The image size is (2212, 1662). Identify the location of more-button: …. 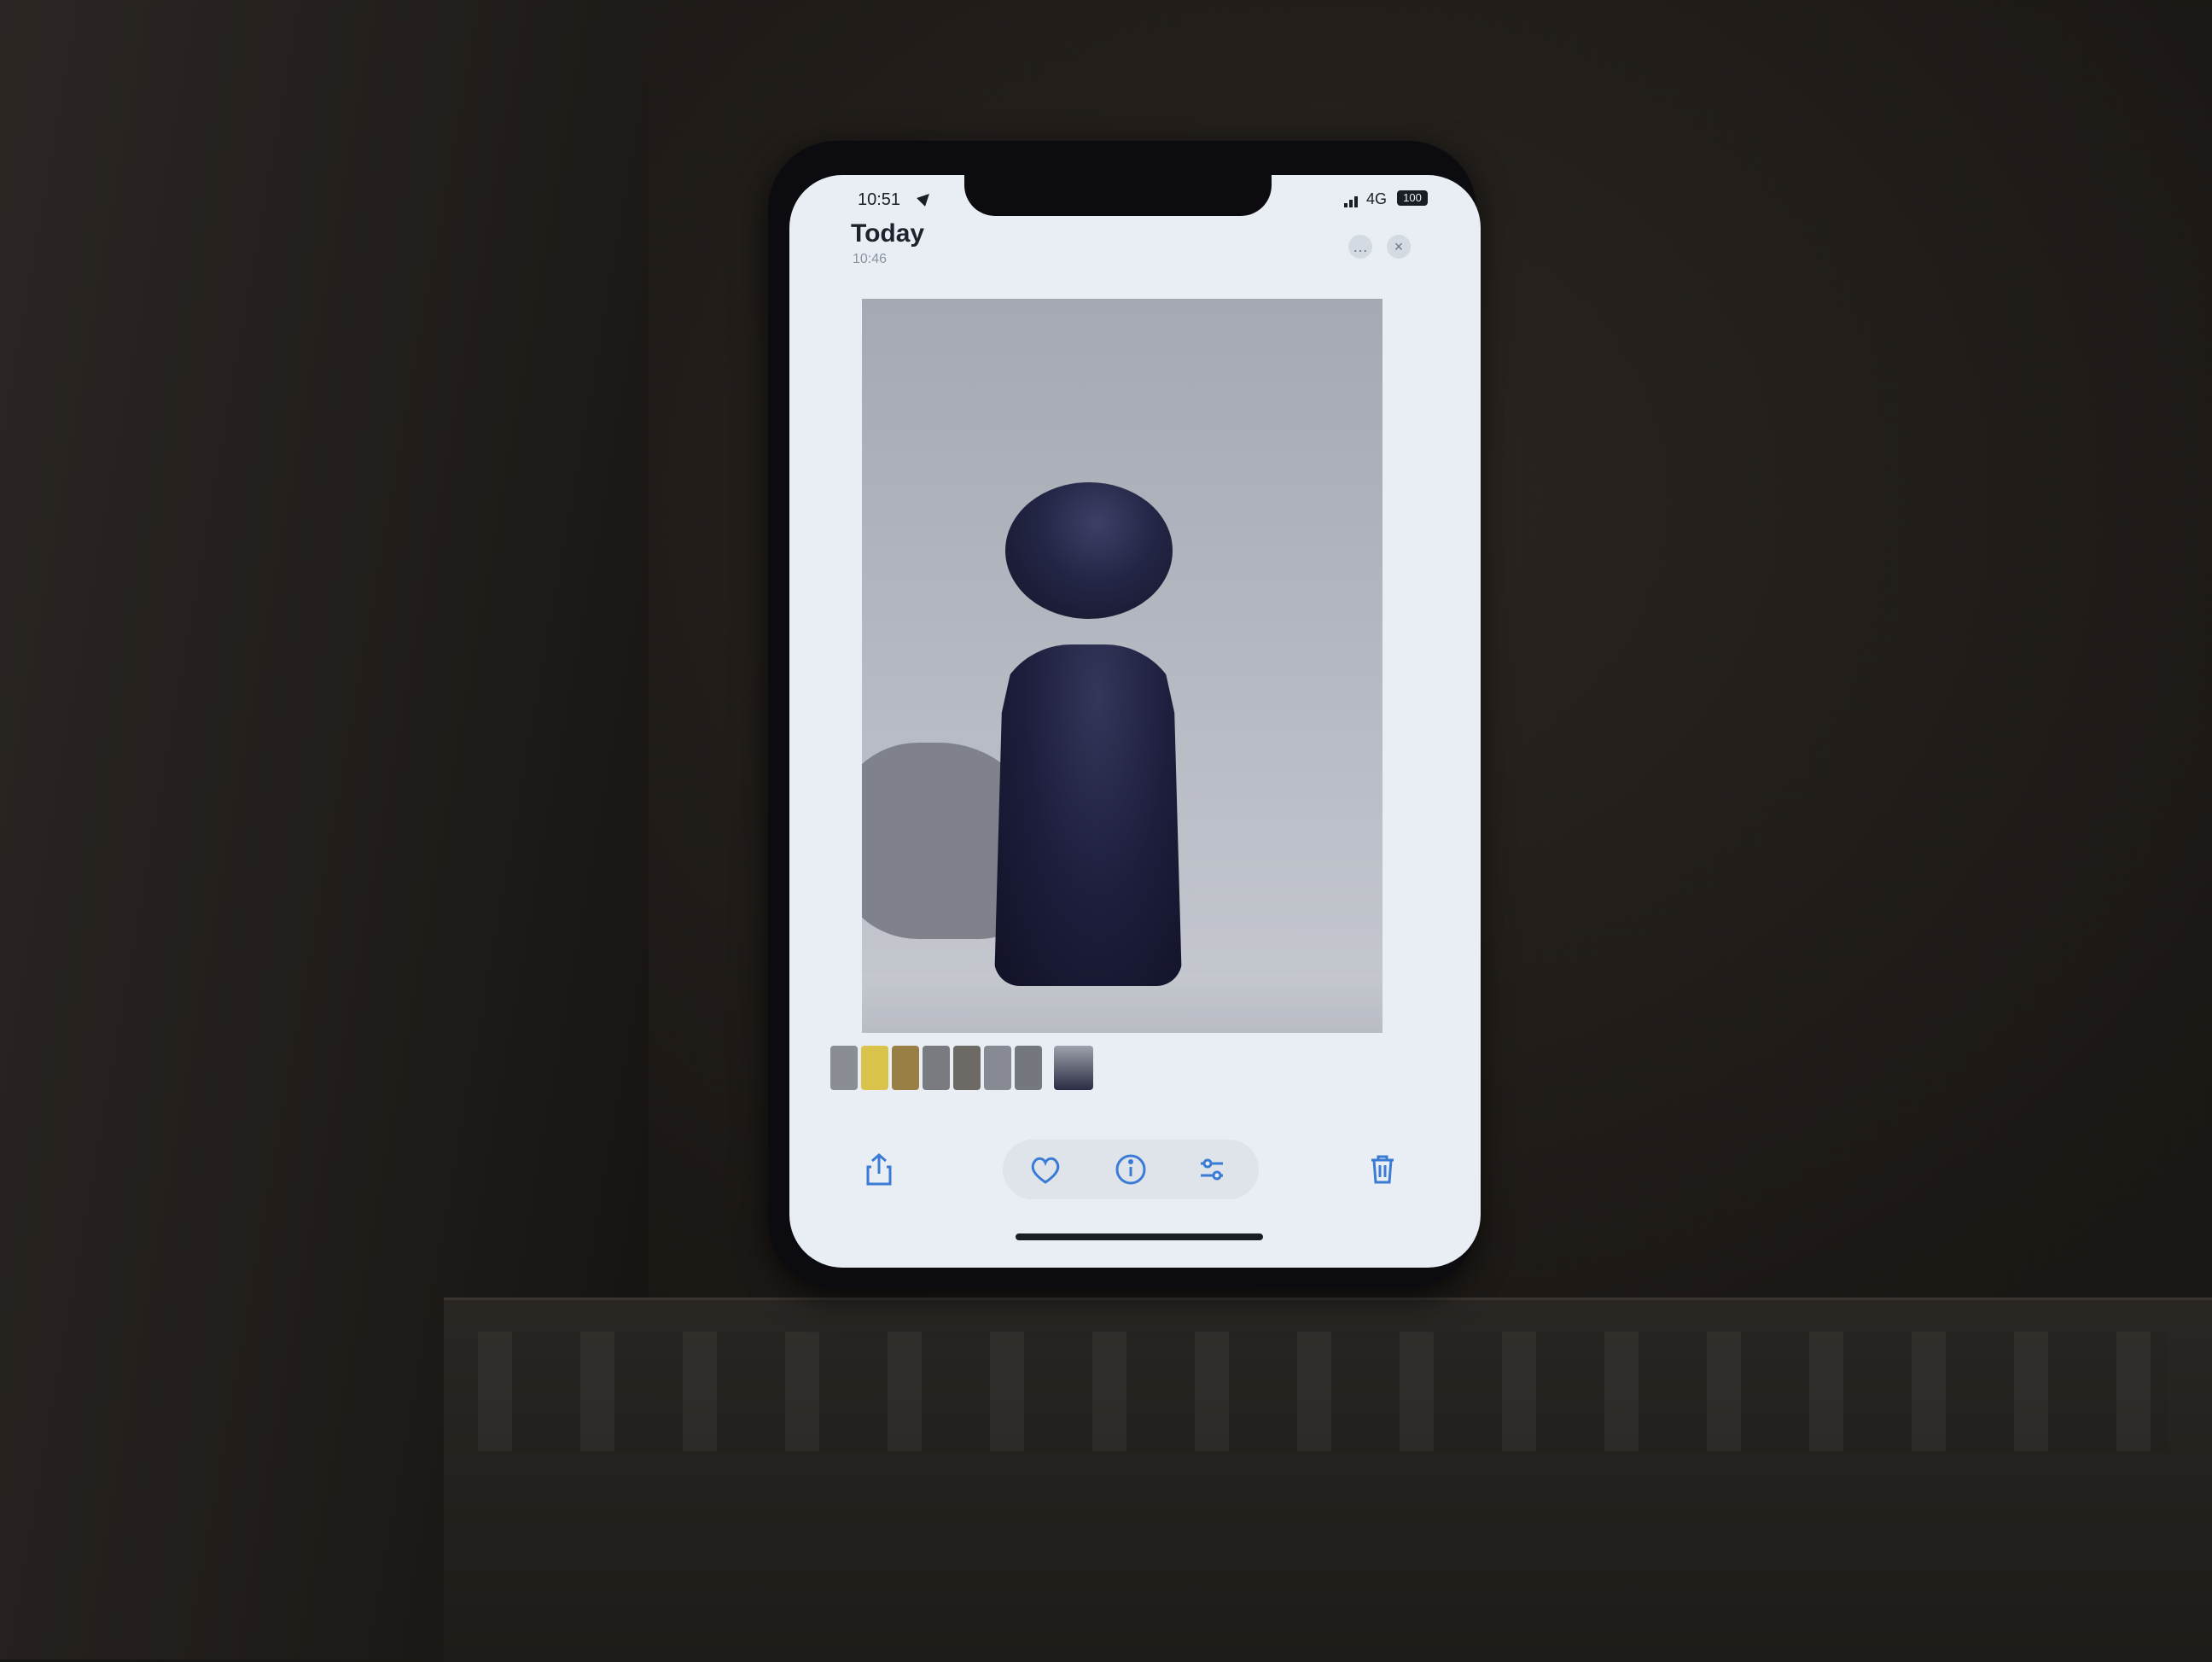
(1360, 247).